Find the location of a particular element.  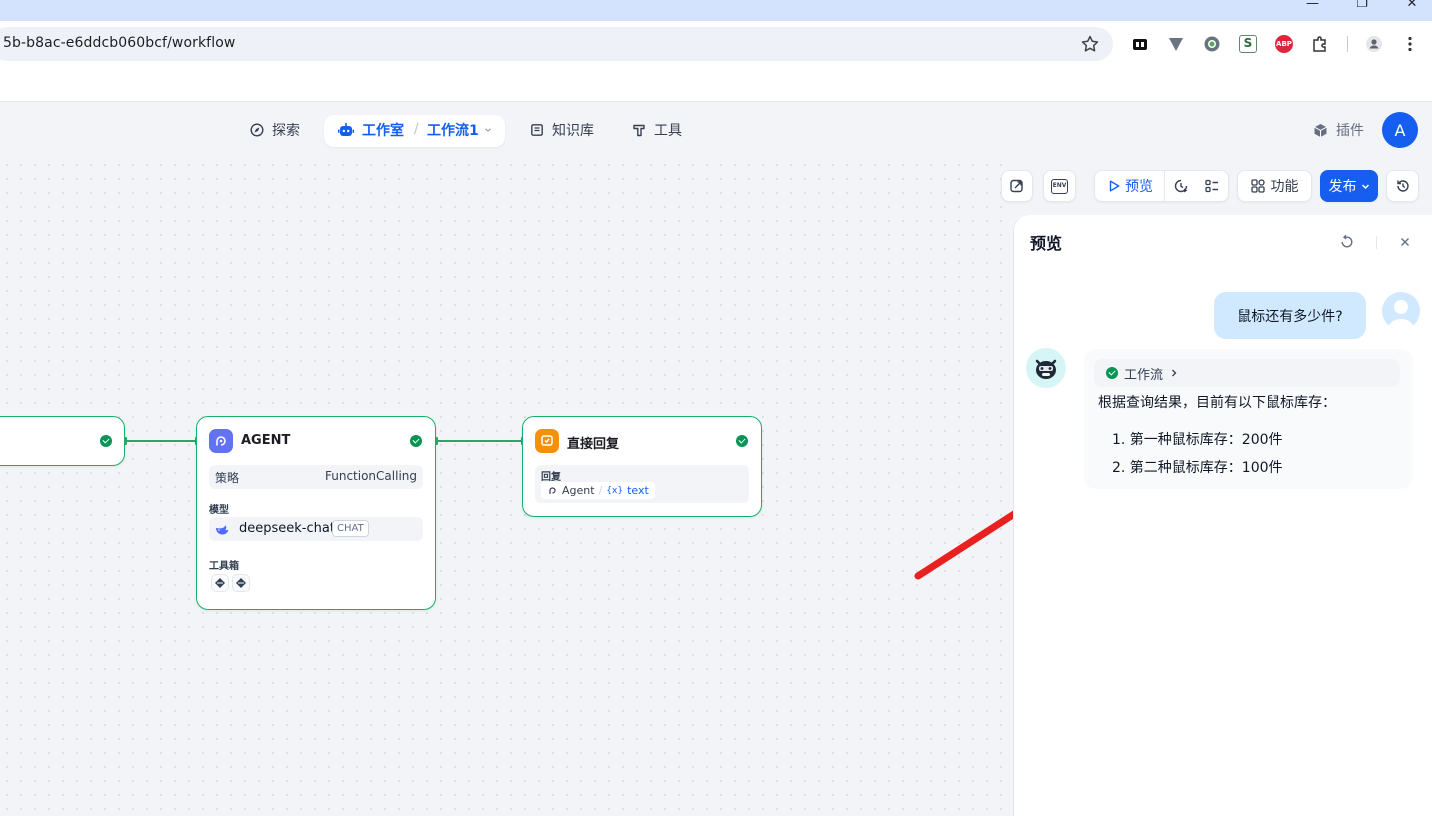

restore-icon: ❐ is located at coordinates (1362, 6).